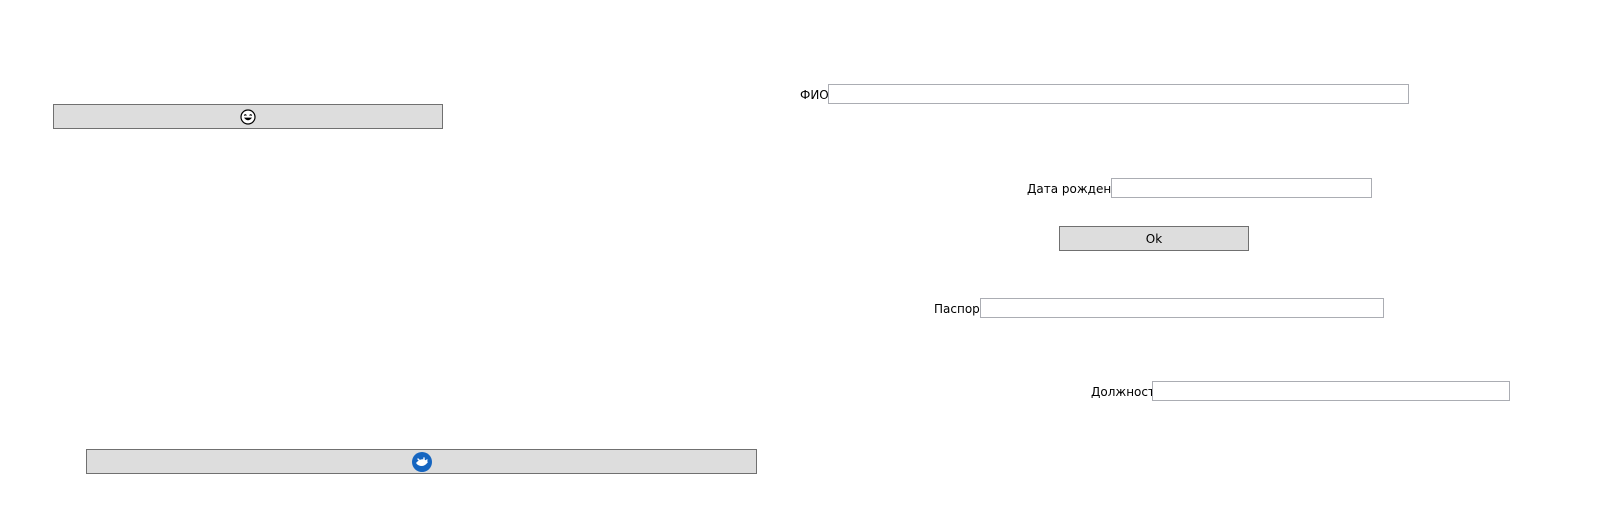 The height and width of the screenshot is (516, 1619). I want to click on birthdate-field, so click(1241, 188).